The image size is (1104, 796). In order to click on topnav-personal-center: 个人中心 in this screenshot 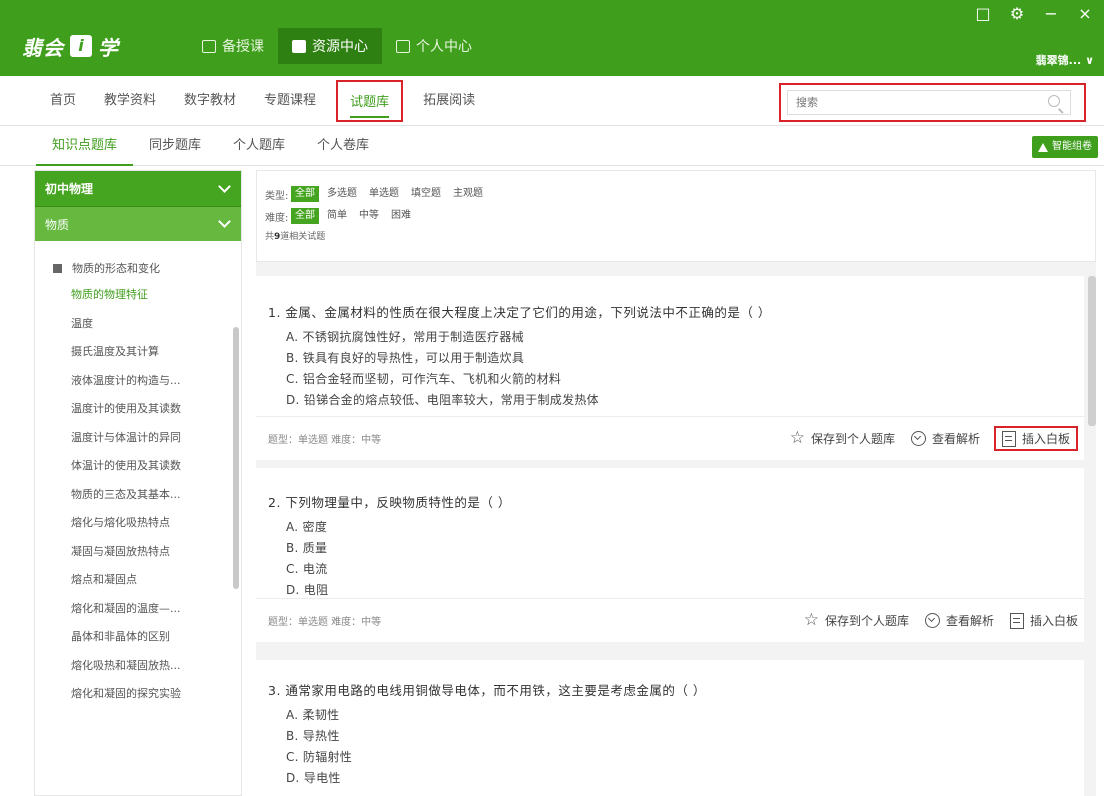, I will do `click(434, 46)`.